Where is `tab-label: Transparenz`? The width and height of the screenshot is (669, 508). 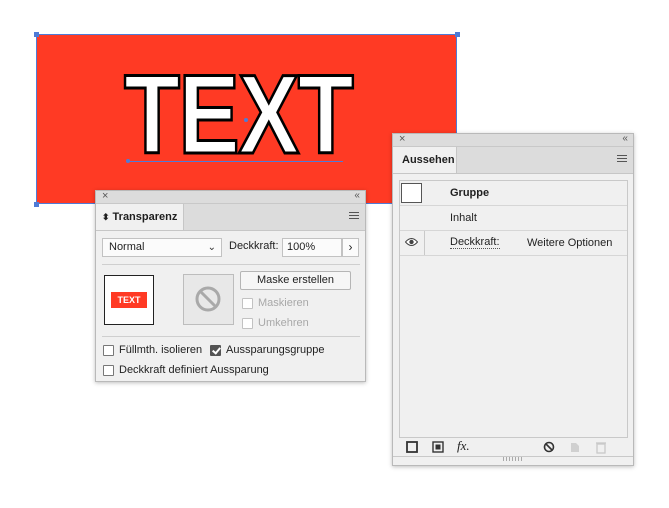
tab-label: Transparenz is located at coordinates (145, 217).